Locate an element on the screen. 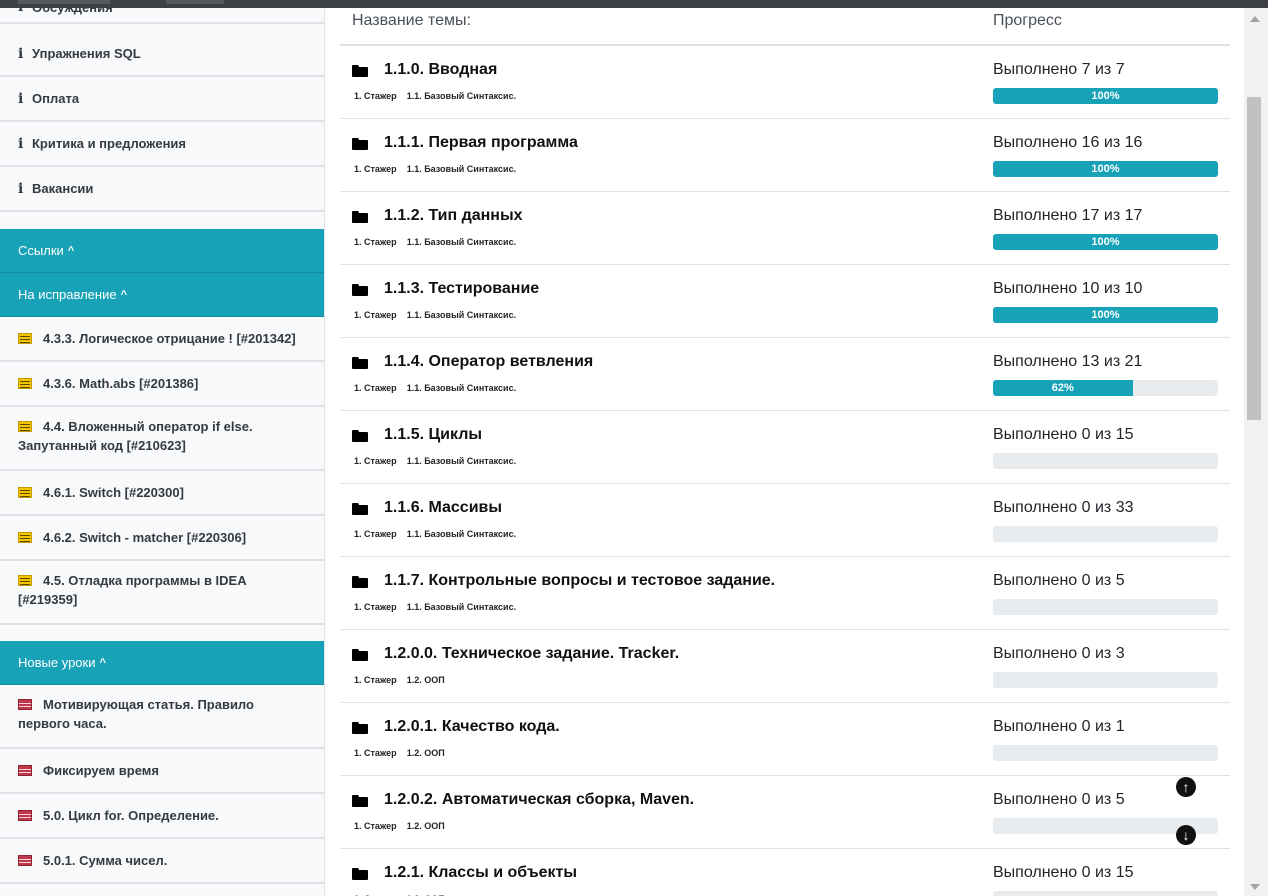  scroll-up-button: ↑ is located at coordinates (1186, 787).